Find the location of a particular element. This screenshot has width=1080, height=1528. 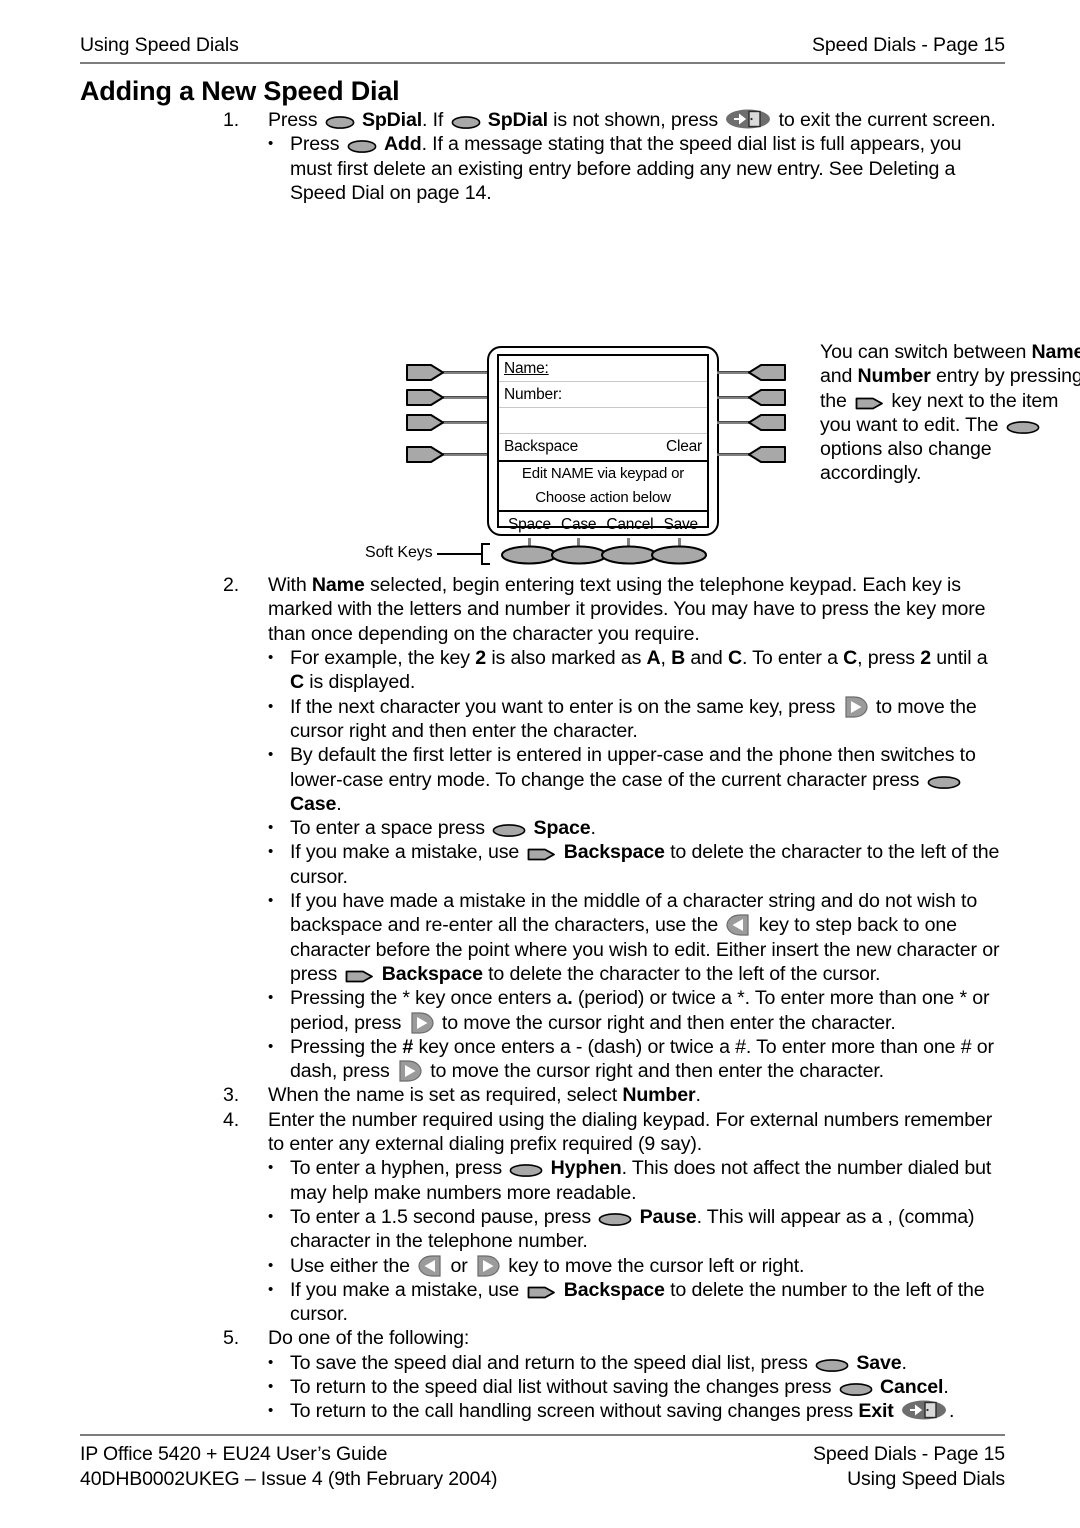

part-a: Pressing the * key once enters a is located at coordinates (429, 998).